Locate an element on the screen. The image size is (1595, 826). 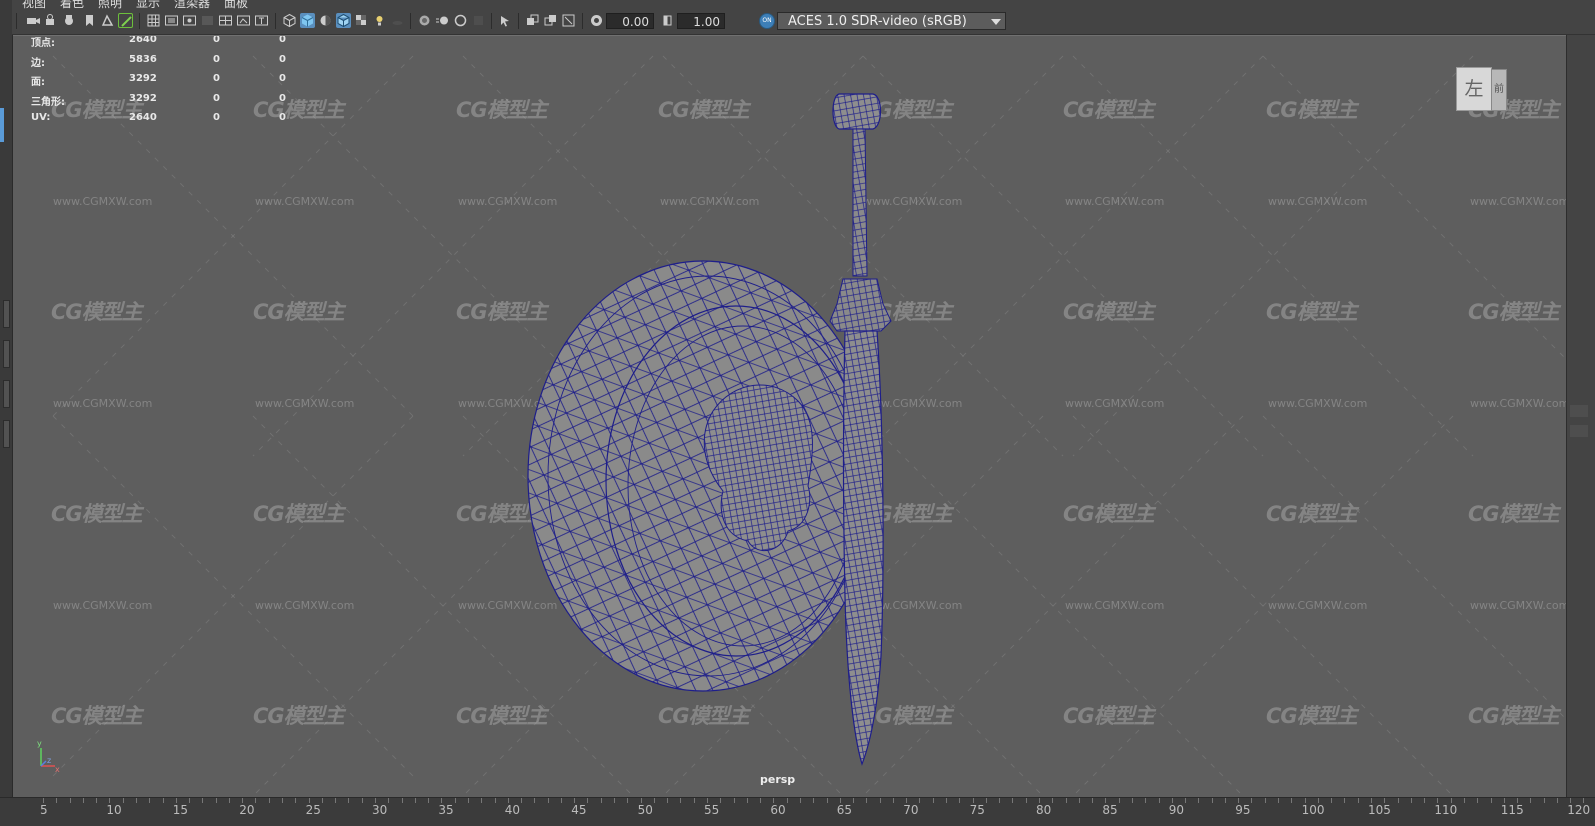
field-chart-icon is located at coordinates (225, 20).